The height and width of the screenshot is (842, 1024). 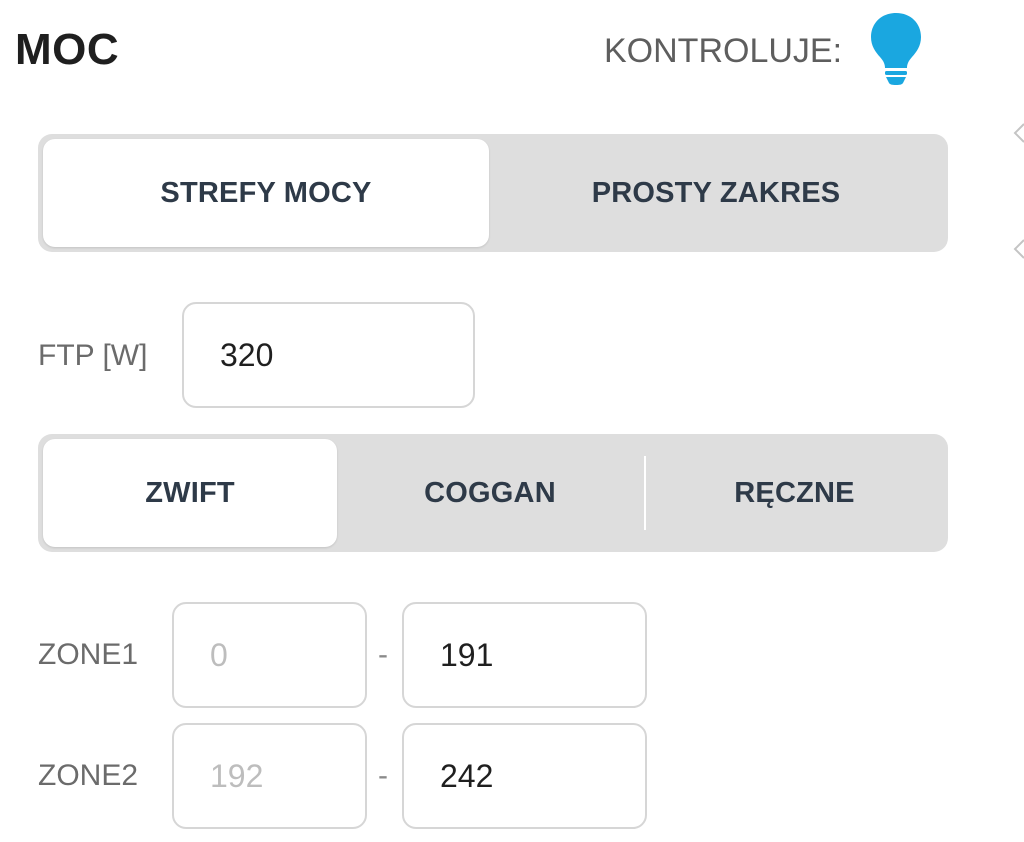 What do you see at coordinates (269, 776) in the screenshot?
I see `zone2-from-field: 192` at bounding box center [269, 776].